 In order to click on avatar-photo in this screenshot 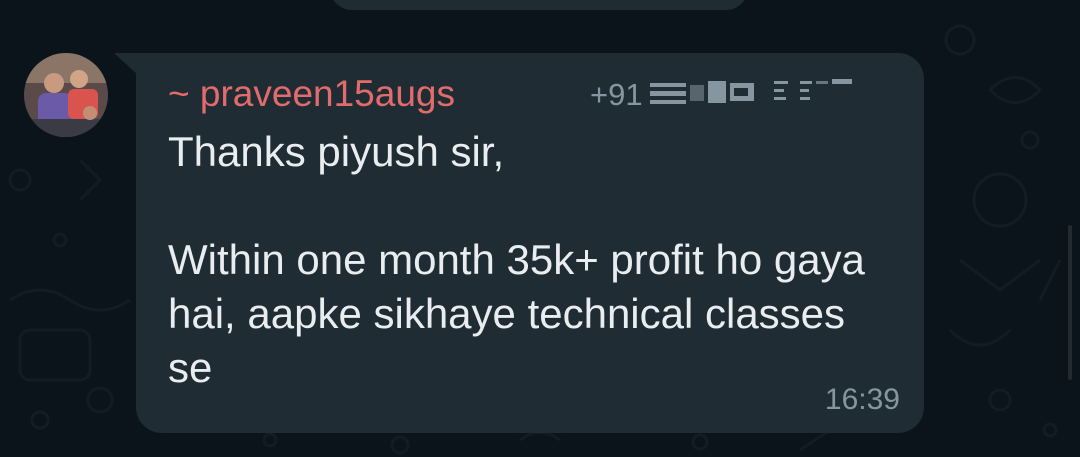, I will do `click(66, 95)`.